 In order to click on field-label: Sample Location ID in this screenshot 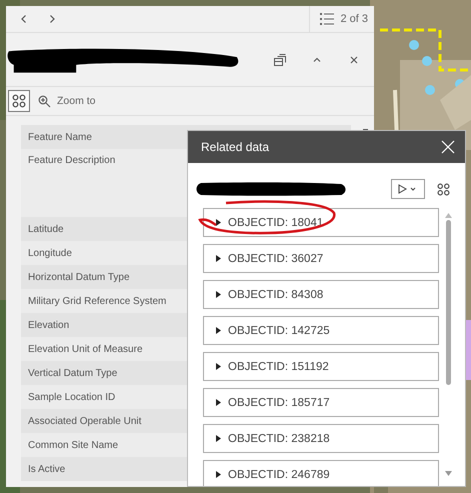, I will do `click(72, 397)`.